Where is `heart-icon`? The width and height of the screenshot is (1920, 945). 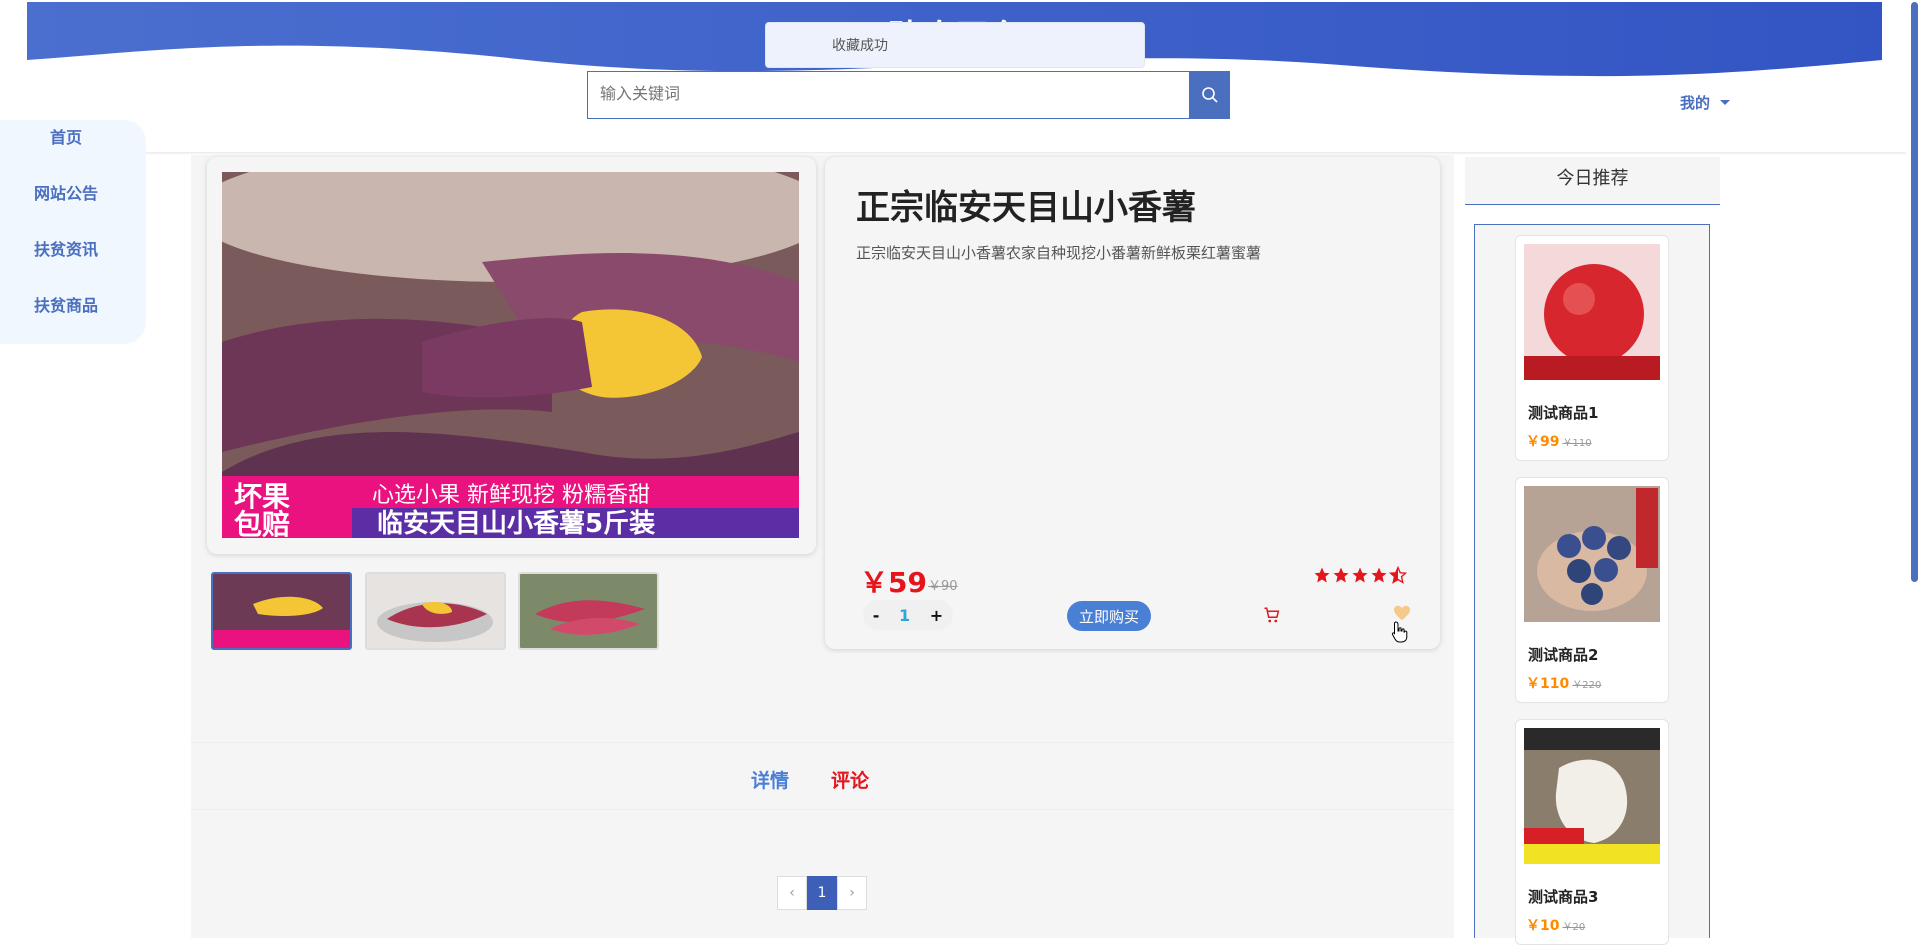
heart-icon is located at coordinates (1402, 613).